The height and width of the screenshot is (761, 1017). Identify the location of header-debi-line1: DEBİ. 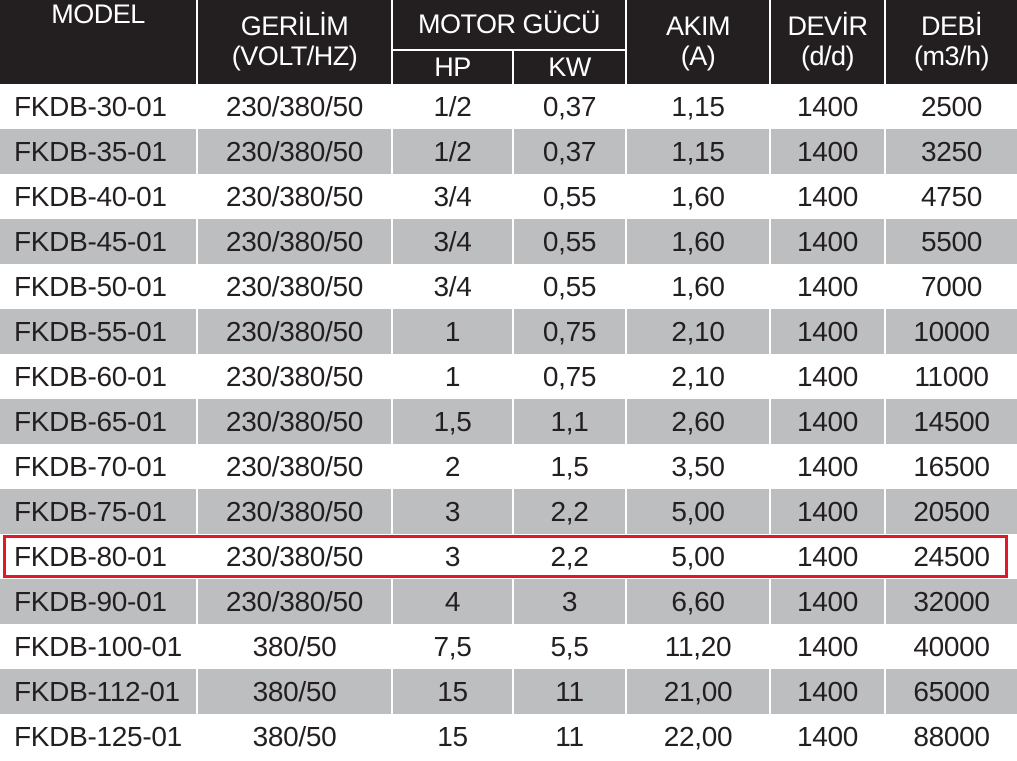
(951, 26).